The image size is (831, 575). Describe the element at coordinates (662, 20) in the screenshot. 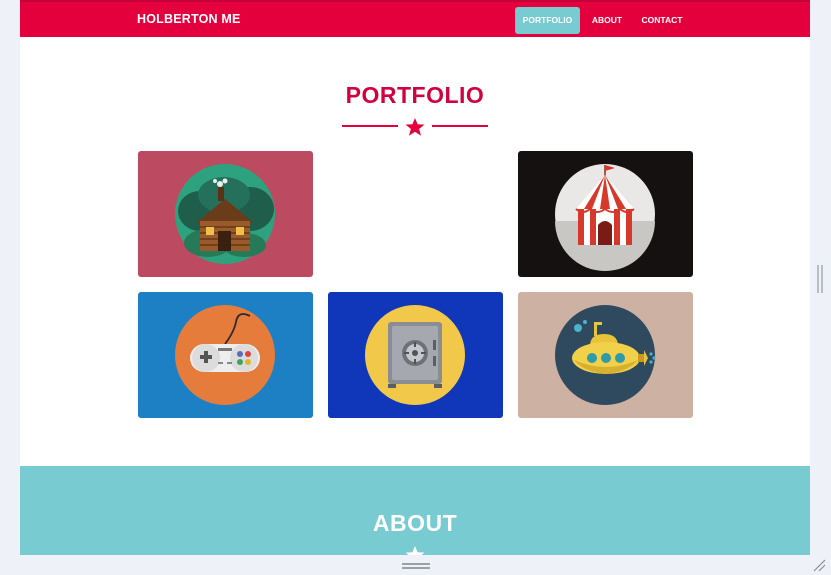

I see `nav-link-contact: CONTACT` at that location.